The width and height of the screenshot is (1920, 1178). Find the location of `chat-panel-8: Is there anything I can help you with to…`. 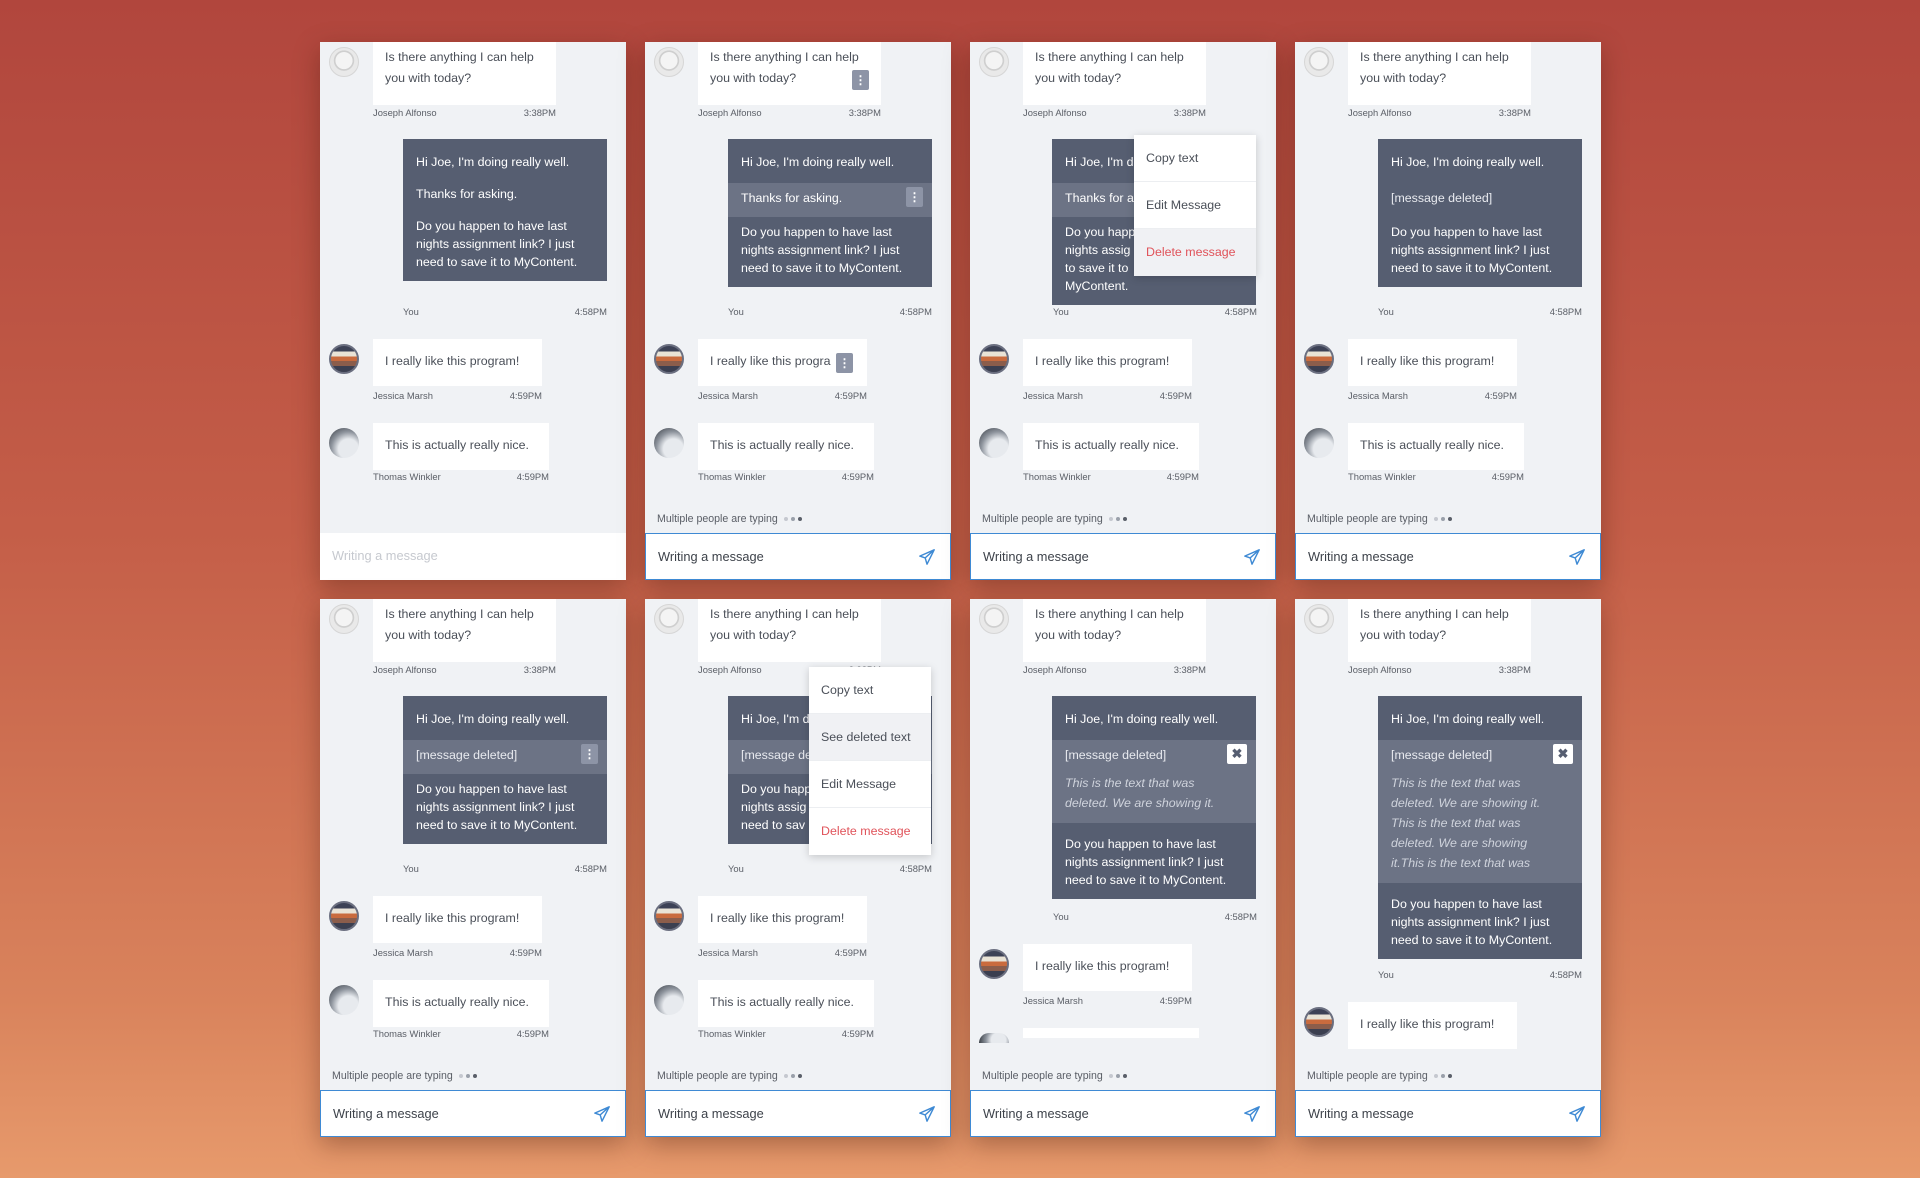

chat-panel-8: Is there anything I can help you with to… is located at coordinates (1448, 868).